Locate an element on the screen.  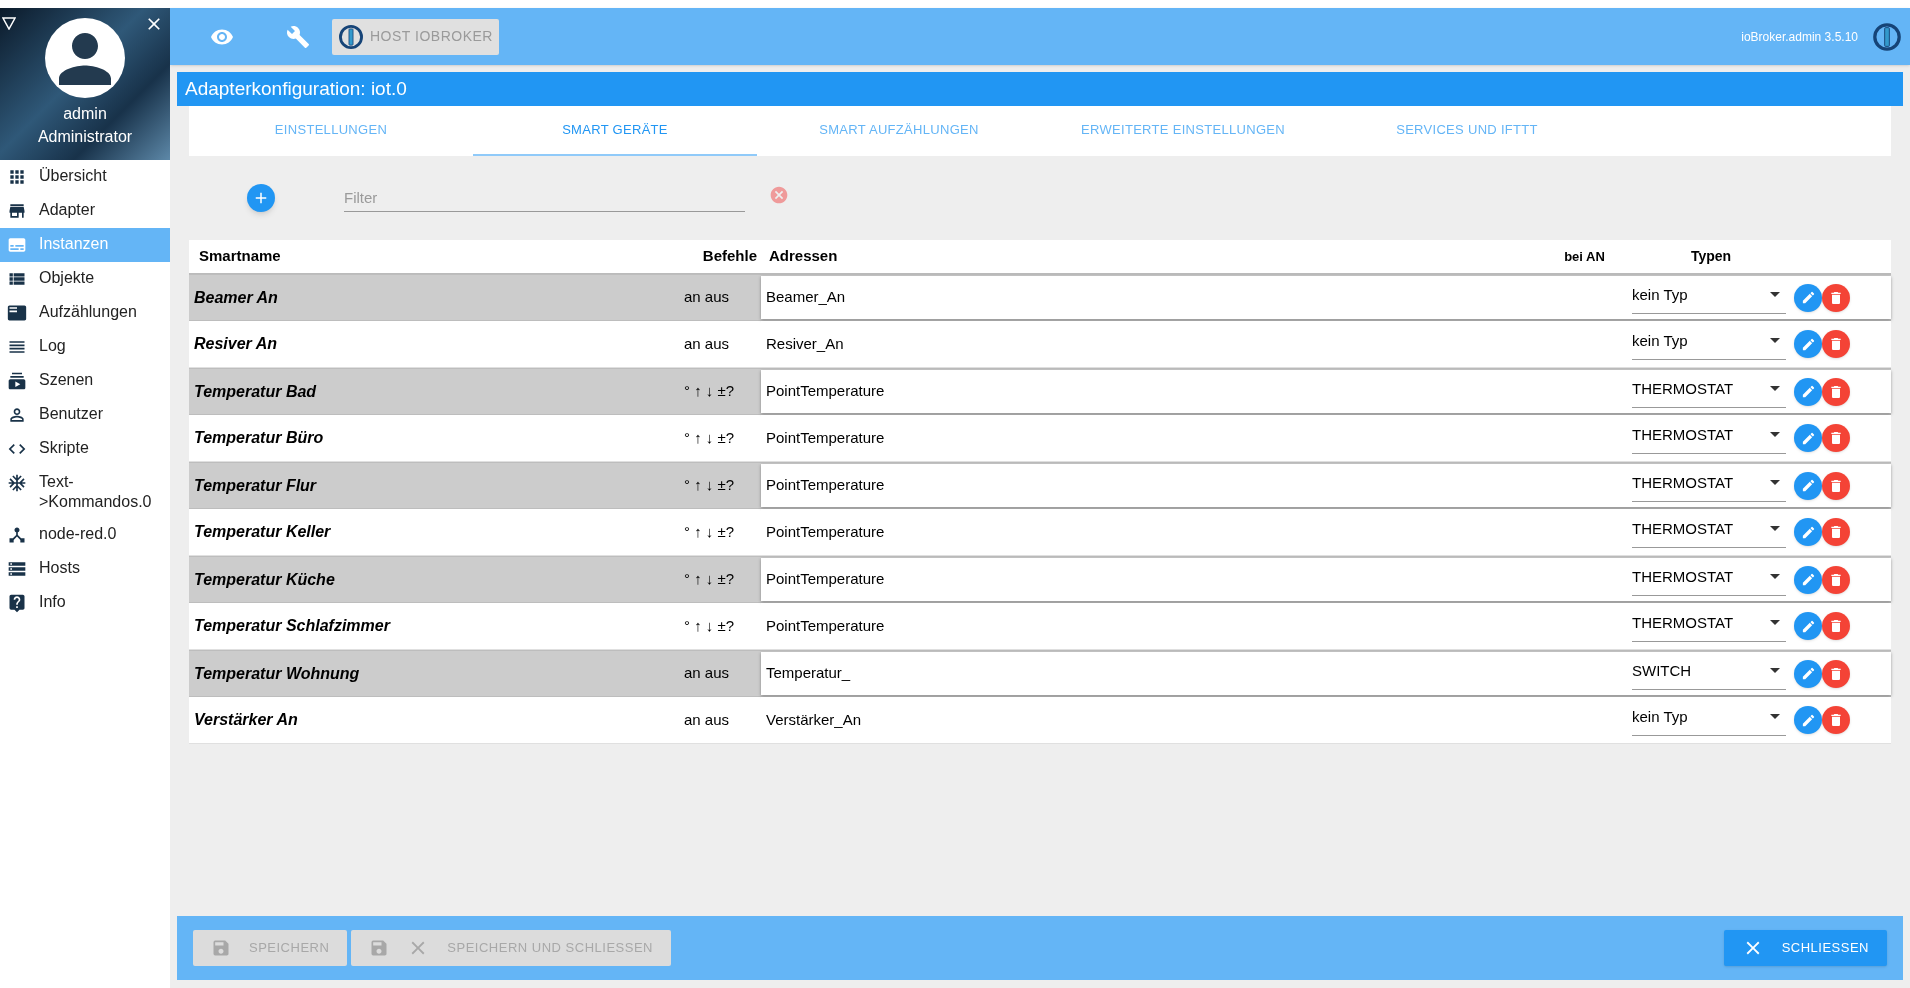
nav-item: Aufzählungen is located at coordinates (85, 313).